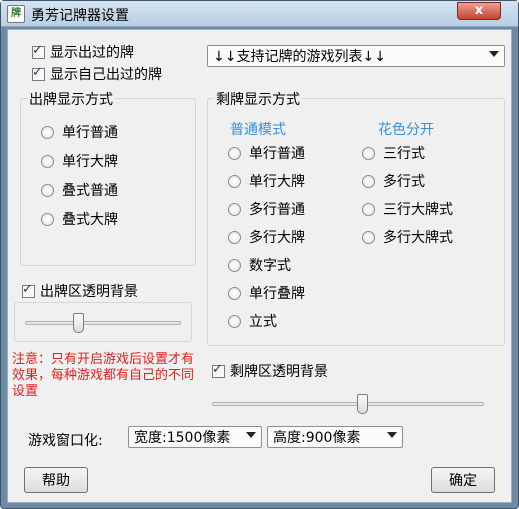  What do you see at coordinates (270, 266) in the screenshot?
I see `radio-label: 数字式` at bounding box center [270, 266].